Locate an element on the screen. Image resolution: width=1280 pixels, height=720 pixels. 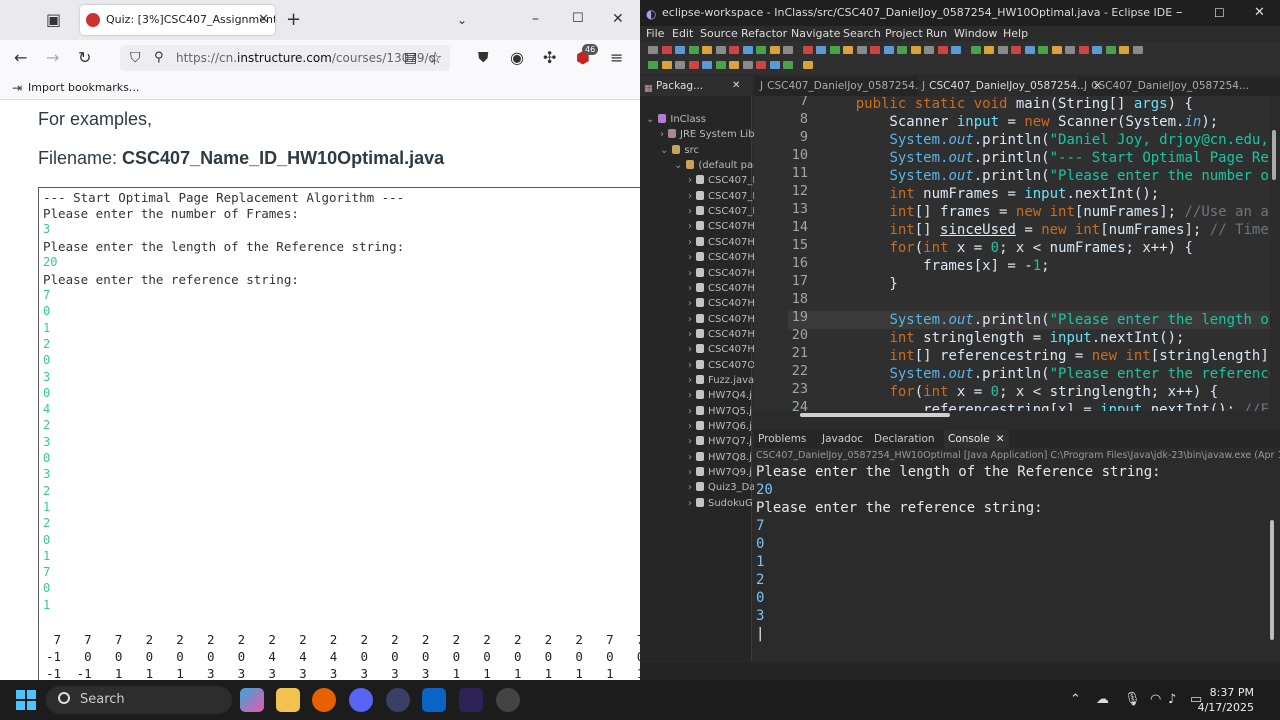
menu-window: Window is located at coordinates (975, 34).